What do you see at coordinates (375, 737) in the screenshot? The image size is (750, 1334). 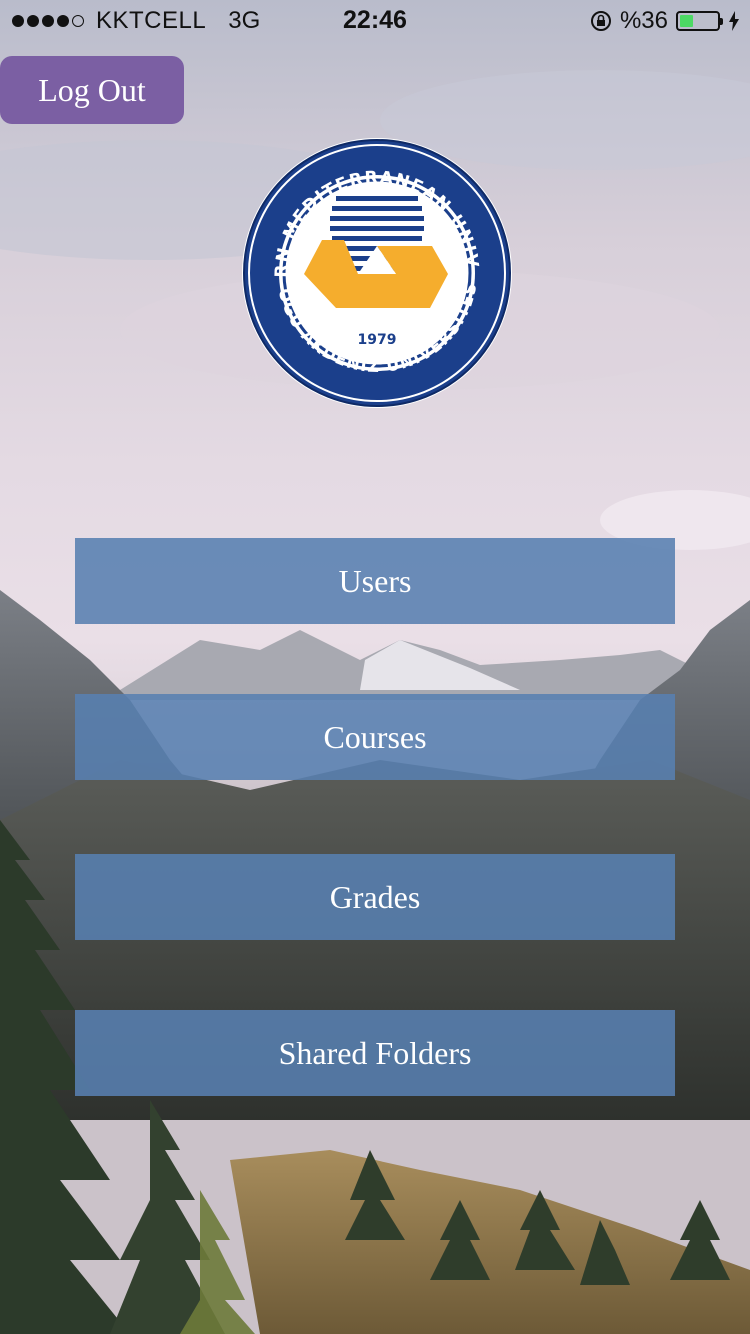 I see `courses-button: Courses` at bounding box center [375, 737].